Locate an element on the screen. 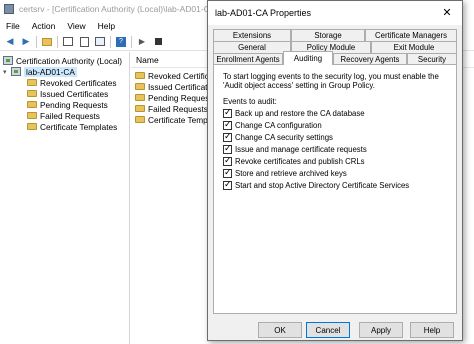  apply-button: Apply is located at coordinates (381, 330).